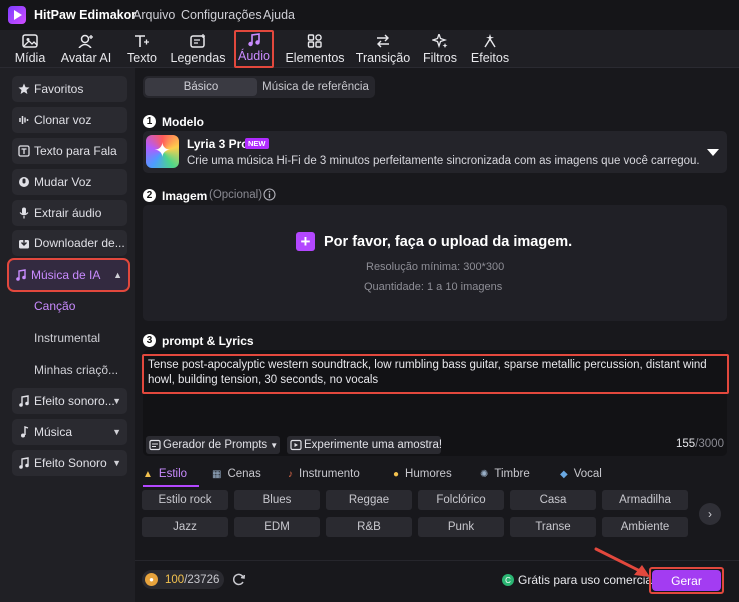 This screenshot has height=602, width=739. What do you see at coordinates (269, 196) in the screenshot?
I see `info-icon` at bounding box center [269, 196].